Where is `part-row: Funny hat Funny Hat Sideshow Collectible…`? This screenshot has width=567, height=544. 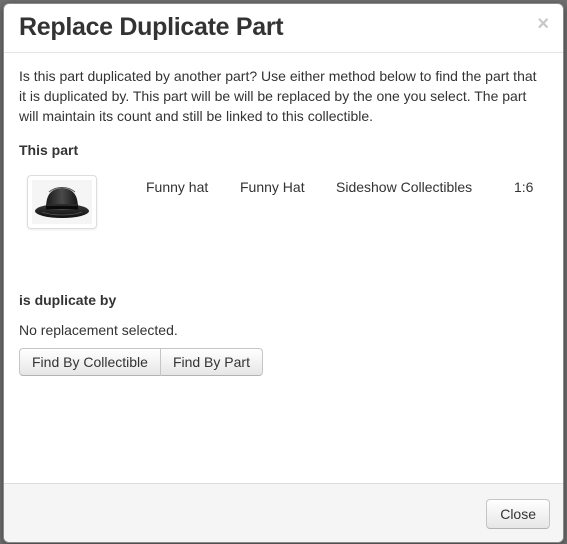 part-row: Funny hat Funny Hat Sideshow Collectible… is located at coordinates (292, 205).